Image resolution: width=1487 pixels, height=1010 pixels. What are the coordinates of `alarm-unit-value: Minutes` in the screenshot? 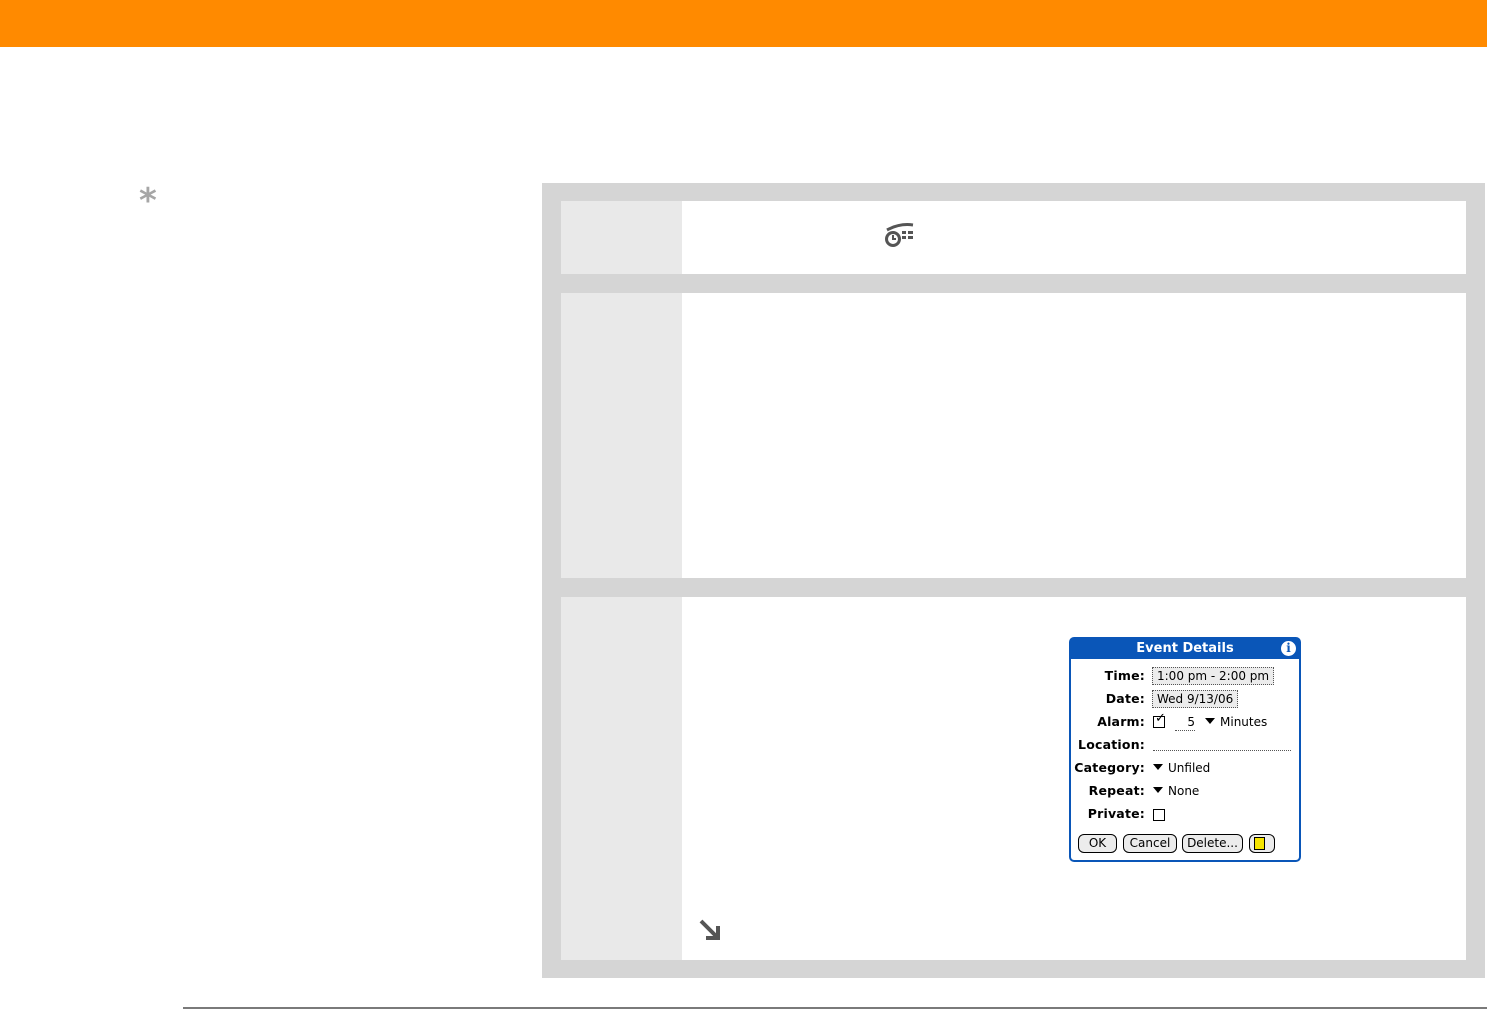 It's located at (1244, 722).